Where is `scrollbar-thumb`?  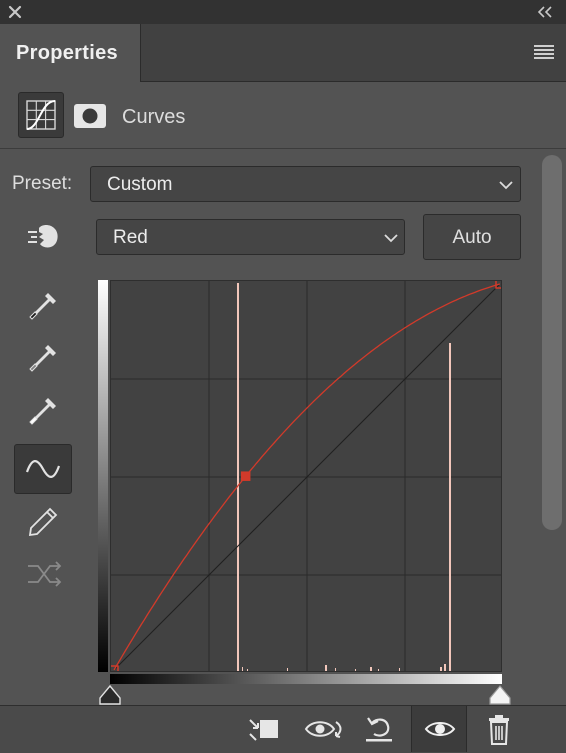
scrollbar-thumb is located at coordinates (552, 342).